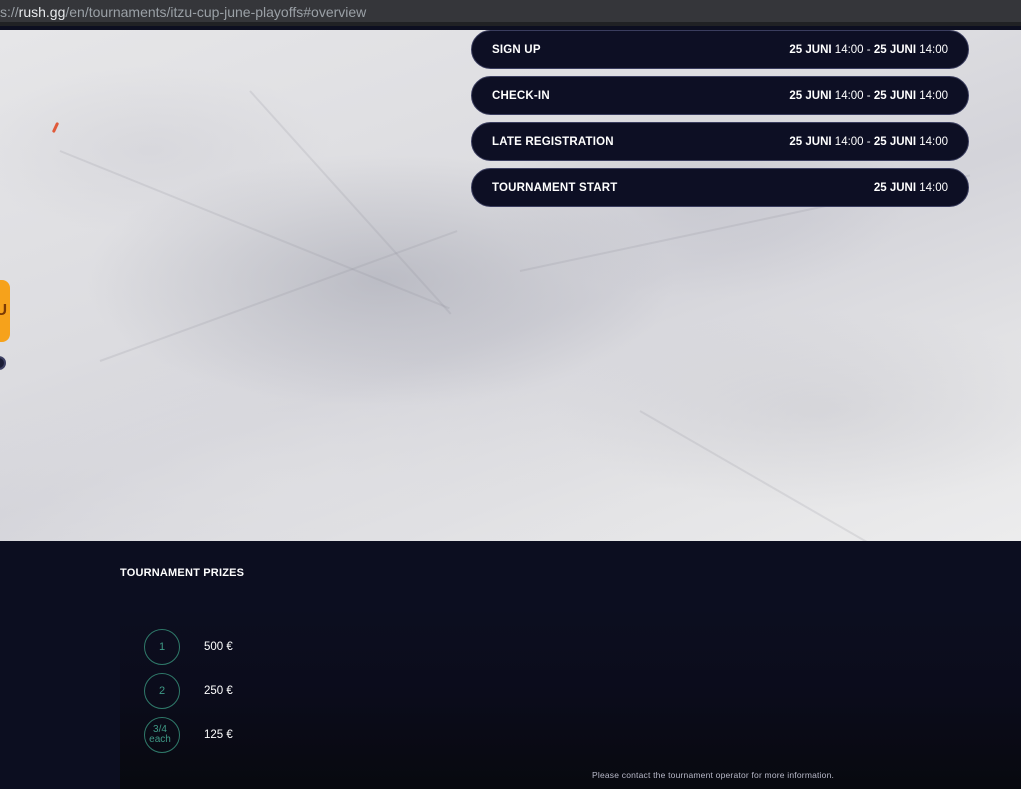  What do you see at coordinates (553, 141) in the screenshot?
I see `schedule-label: LATE REGISTRATION` at bounding box center [553, 141].